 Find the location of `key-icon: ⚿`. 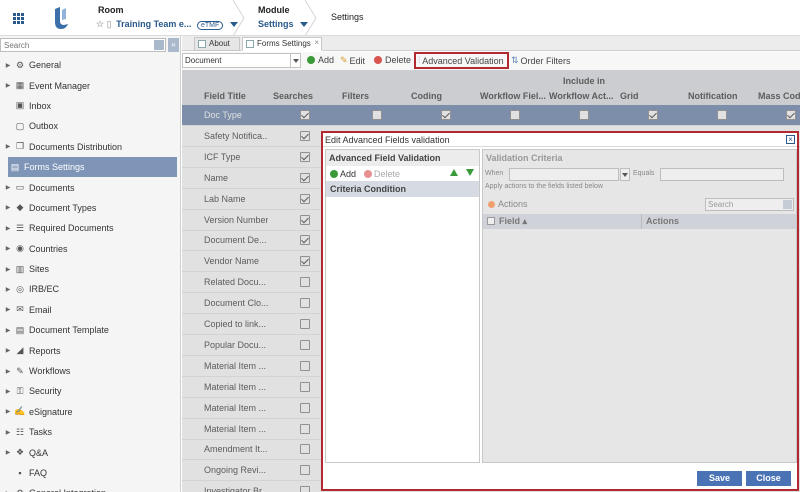

key-icon: ⚿ is located at coordinates (20, 390).